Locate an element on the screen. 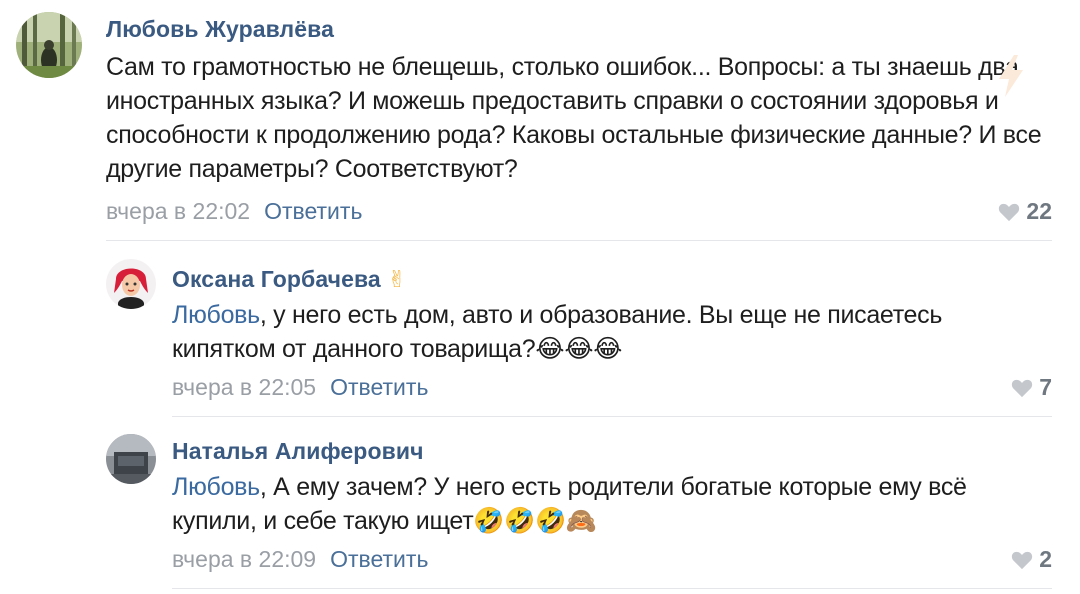 The height and width of the screenshot is (594, 1080). like-count: 2 is located at coordinates (1045, 559).